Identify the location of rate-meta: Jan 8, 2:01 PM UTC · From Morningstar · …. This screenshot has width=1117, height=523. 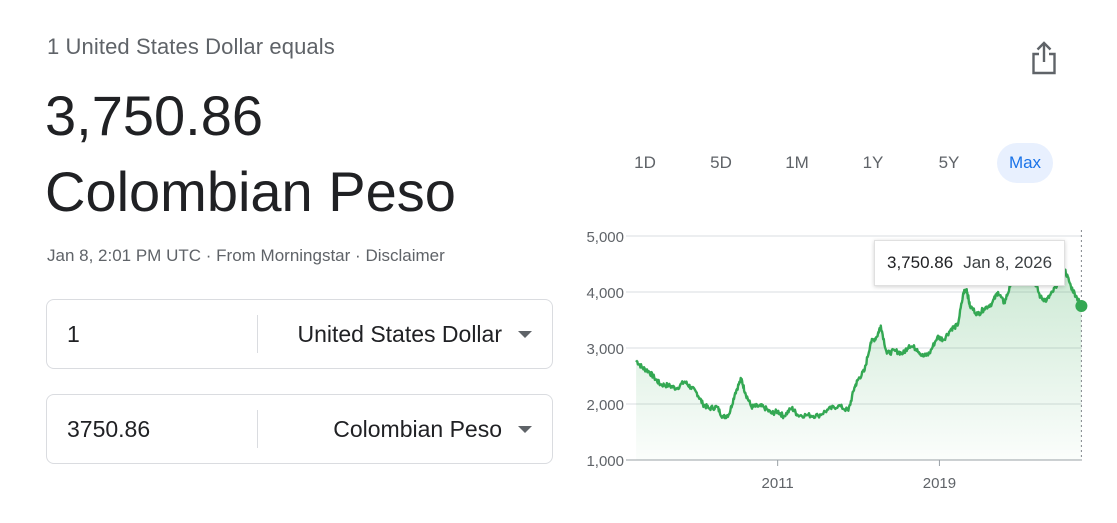
(246, 256).